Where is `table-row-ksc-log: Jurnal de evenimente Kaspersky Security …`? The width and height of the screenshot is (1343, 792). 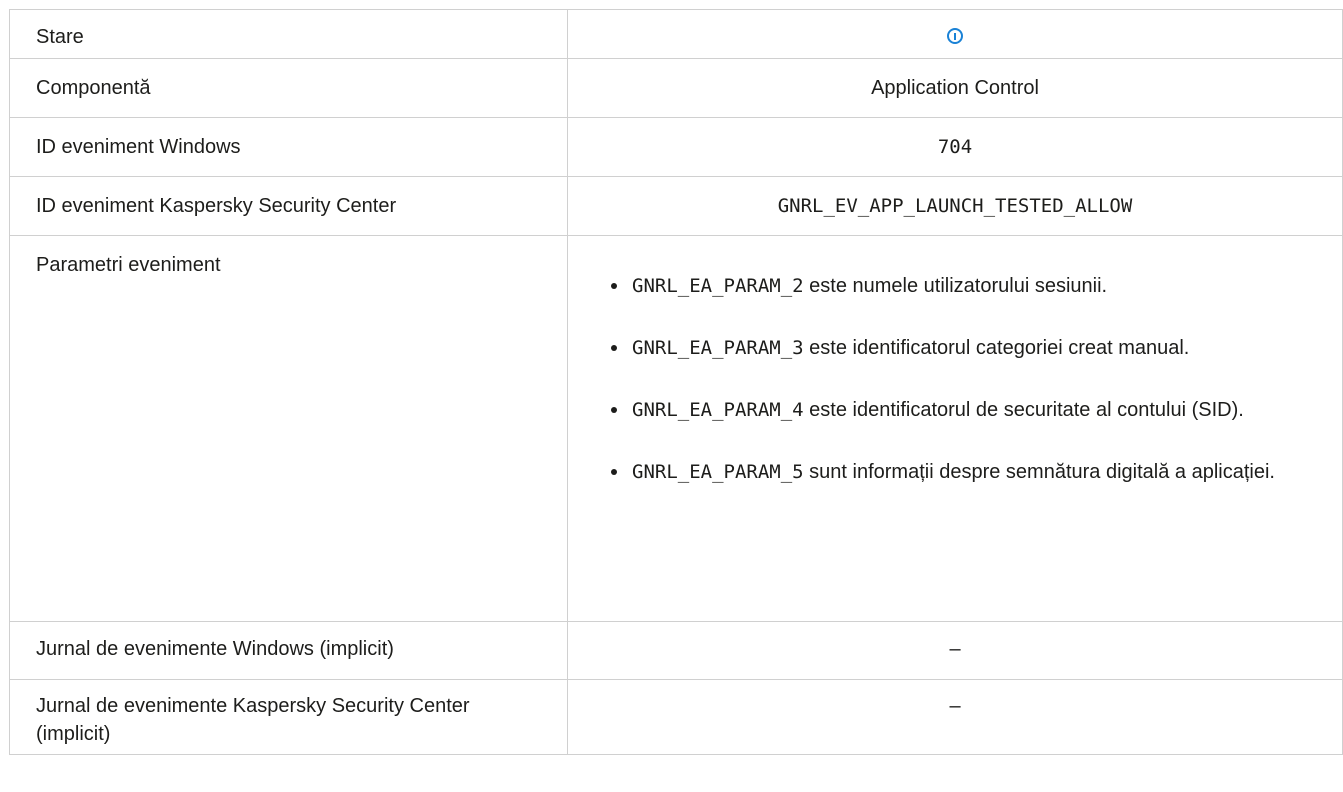
table-row-ksc-log: Jurnal de evenimente Kaspersky Security … is located at coordinates (676, 717).